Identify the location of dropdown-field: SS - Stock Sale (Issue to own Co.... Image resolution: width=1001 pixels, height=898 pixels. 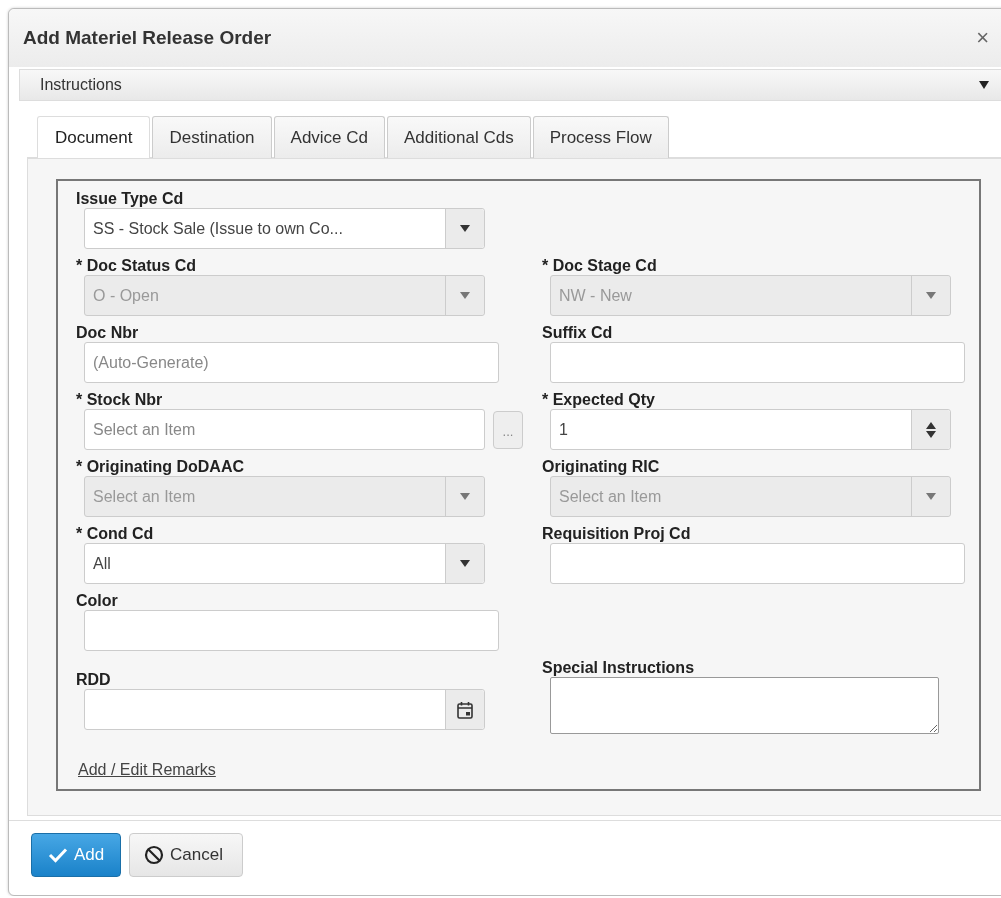
(284, 228).